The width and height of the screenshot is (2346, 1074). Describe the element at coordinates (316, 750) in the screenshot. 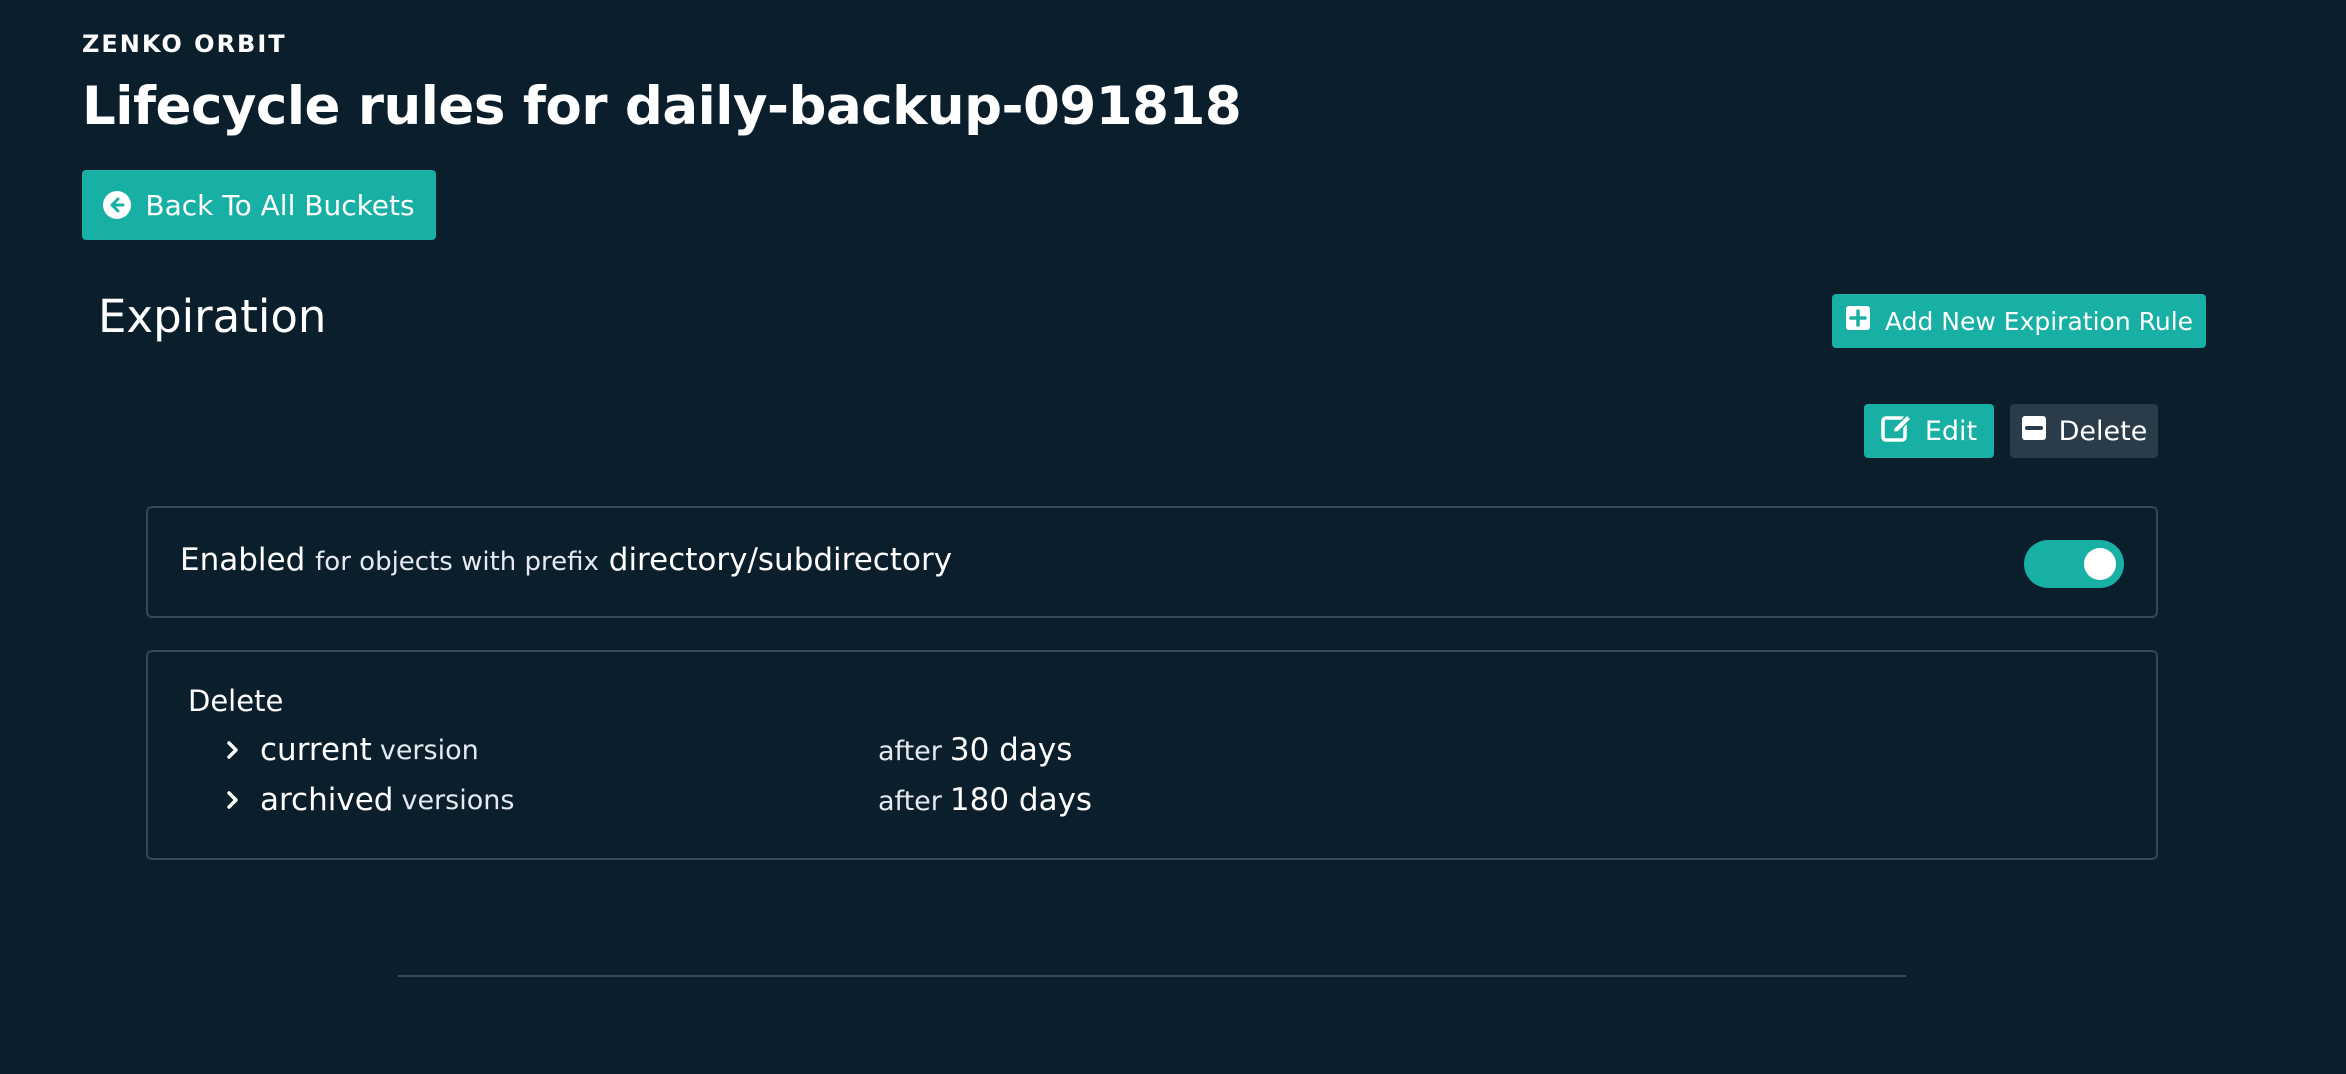

I see `action-row-name: current` at that location.